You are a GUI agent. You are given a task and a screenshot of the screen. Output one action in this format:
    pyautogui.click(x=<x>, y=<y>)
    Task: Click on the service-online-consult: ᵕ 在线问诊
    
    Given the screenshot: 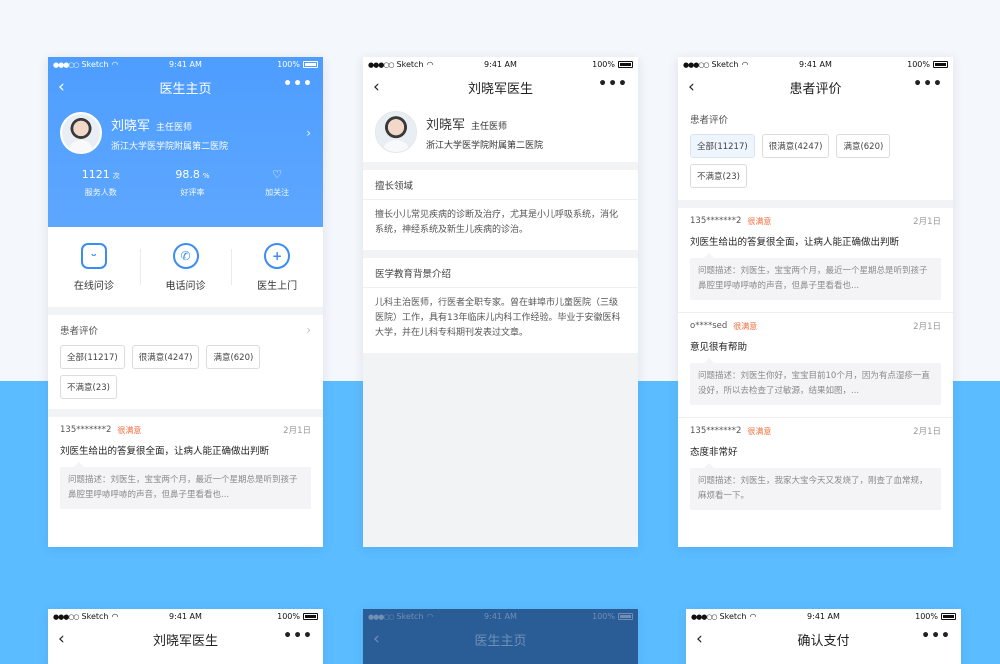 What is the action you would take?
    pyautogui.click(x=94, y=267)
    